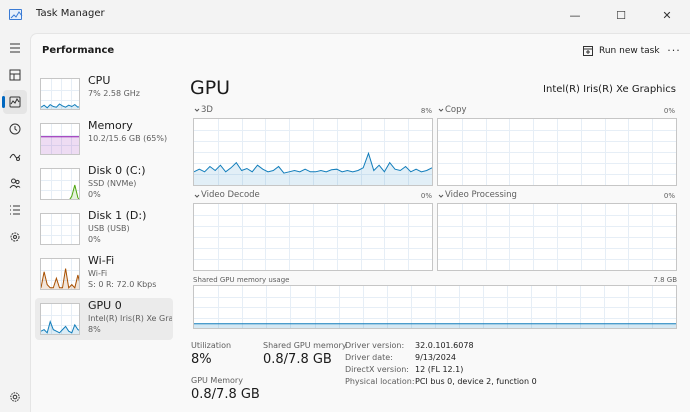 The width and height of the screenshot is (690, 412). Describe the element at coordinates (110, 125) in the screenshot. I see `device-name: Memory` at that location.